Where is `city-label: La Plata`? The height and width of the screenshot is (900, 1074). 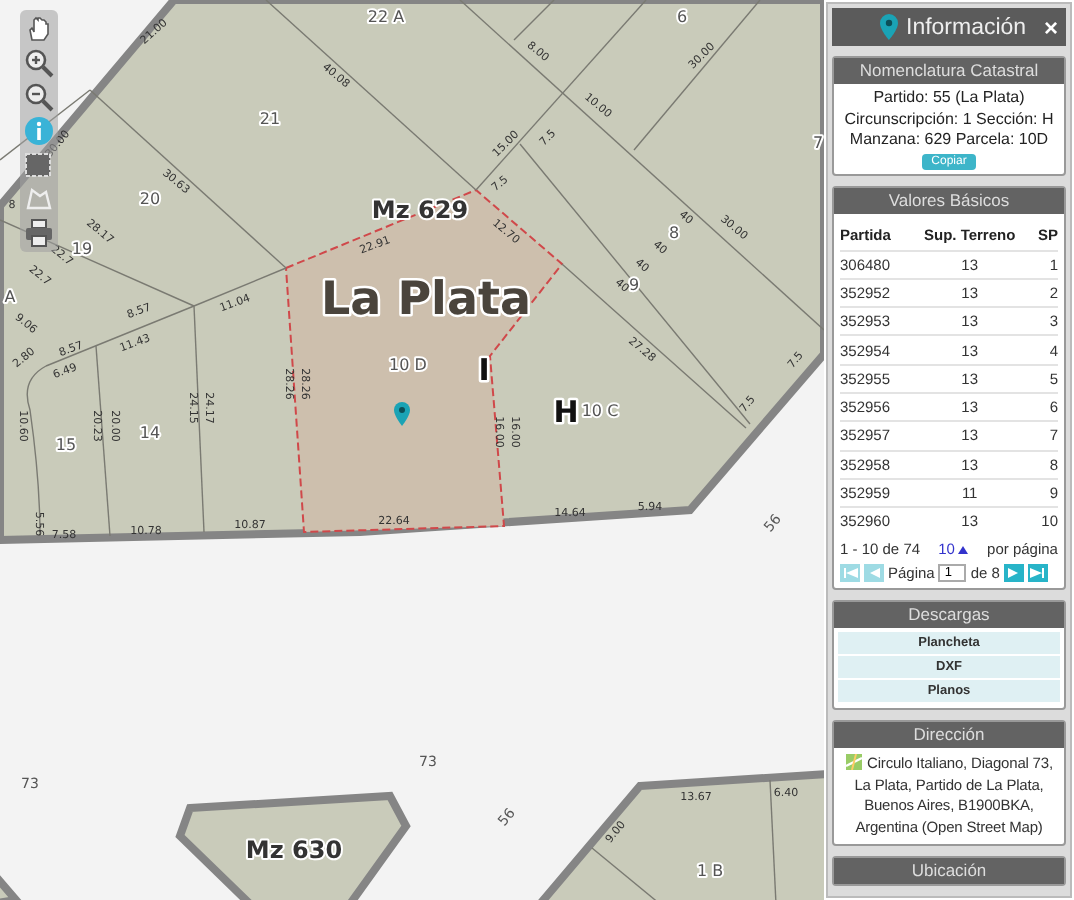
city-label: La Plata is located at coordinates (426, 300).